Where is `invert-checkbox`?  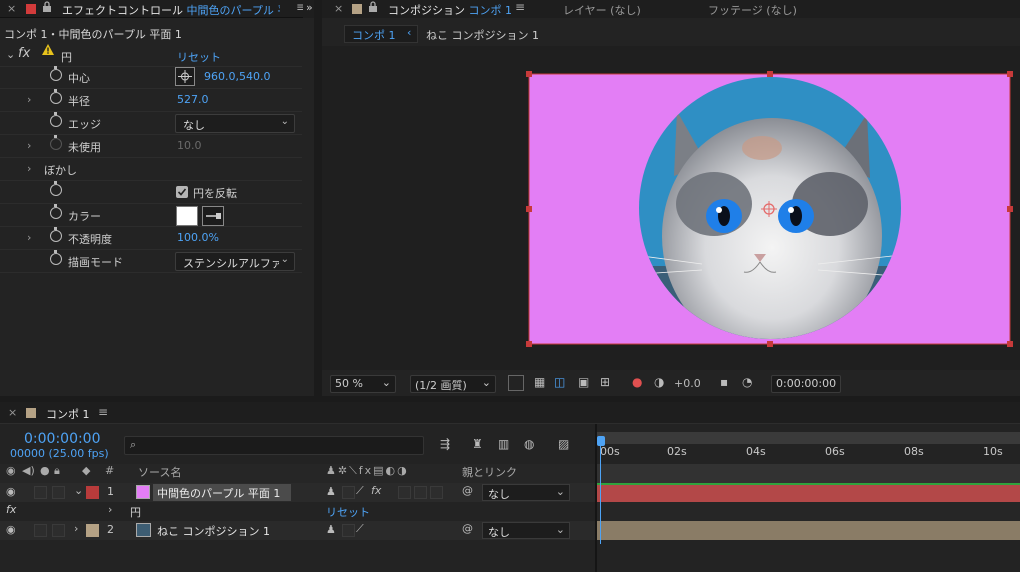 invert-checkbox is located at coordinates (182, 192).